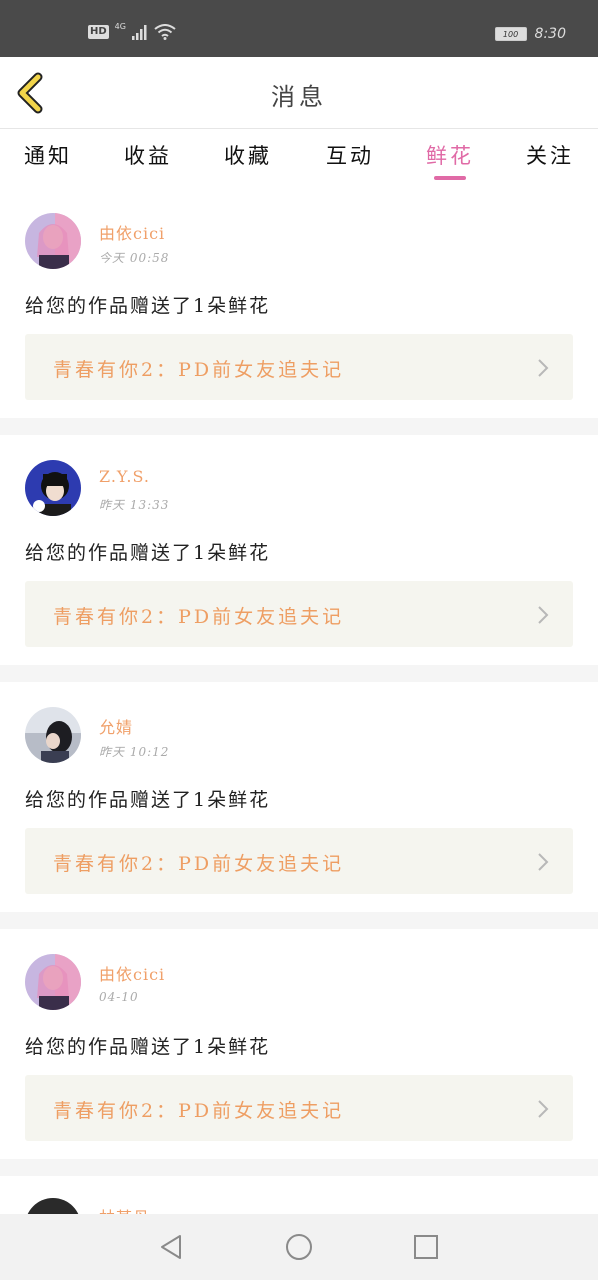  What do you see at coordinates (120, 26) in the screenshot?
I see `network-type: 4G` at bounding box center [120, 26].